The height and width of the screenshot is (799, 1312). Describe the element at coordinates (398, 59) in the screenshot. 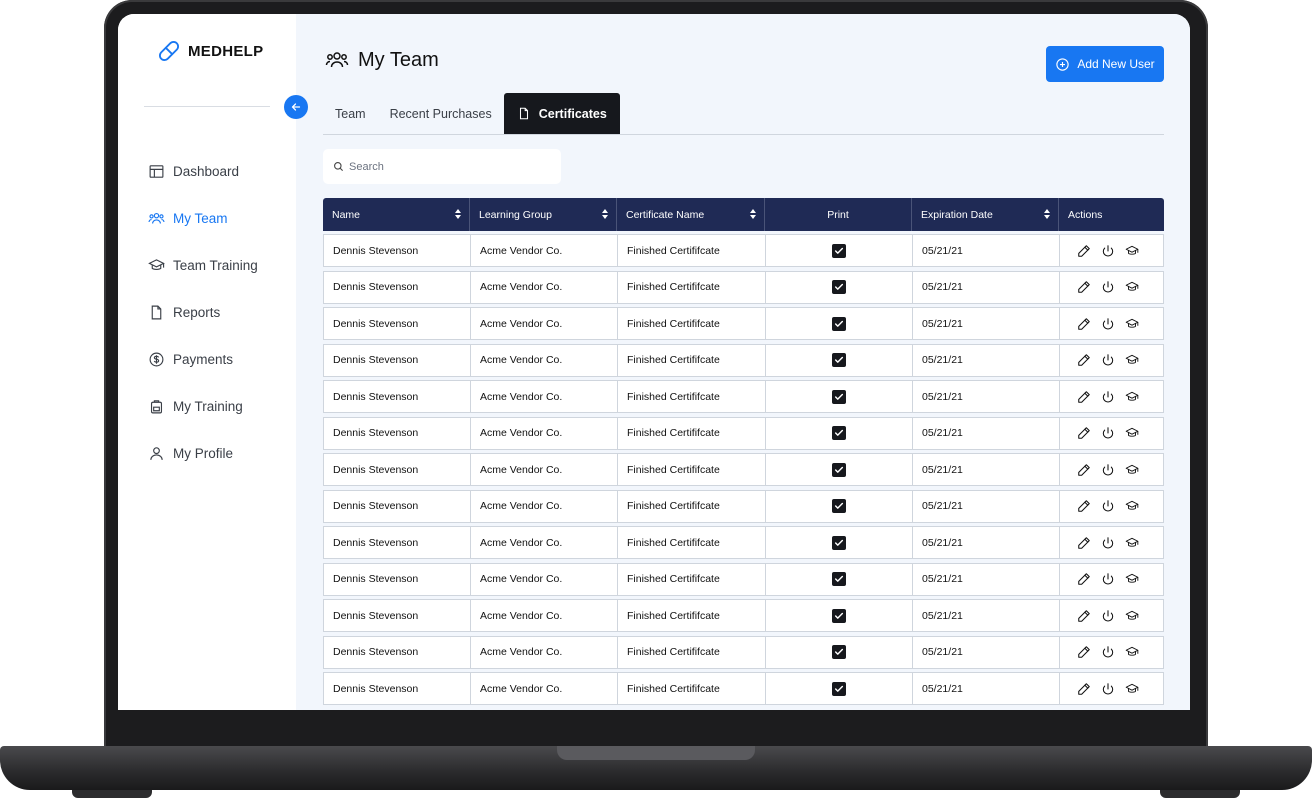

I see `page-title: My Team` at that location.